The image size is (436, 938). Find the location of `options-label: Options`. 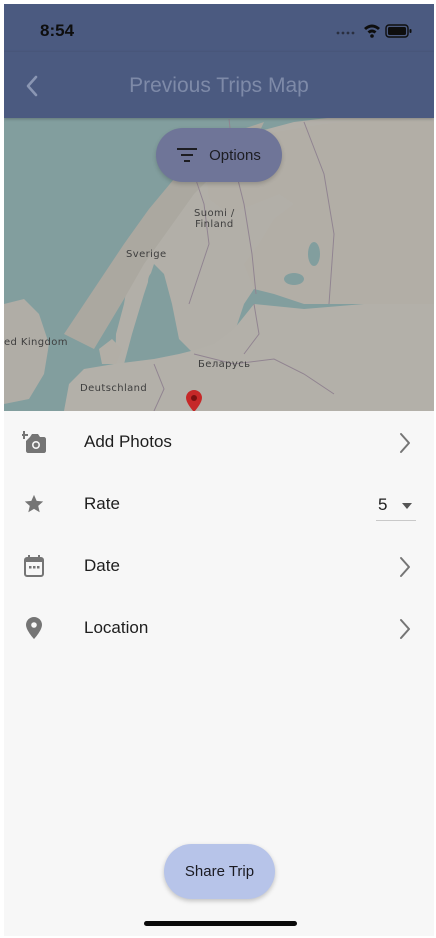

options-label: Options is located at coordinates (235, 155).